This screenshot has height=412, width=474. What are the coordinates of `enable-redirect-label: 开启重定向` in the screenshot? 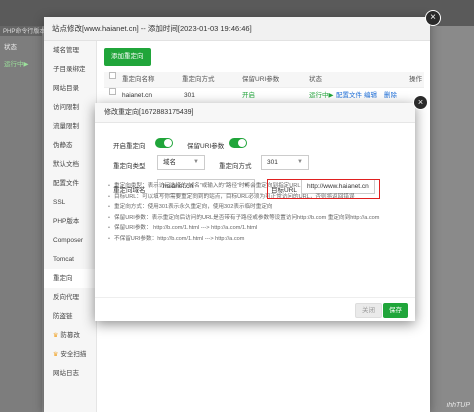 It's located at (129, 146).